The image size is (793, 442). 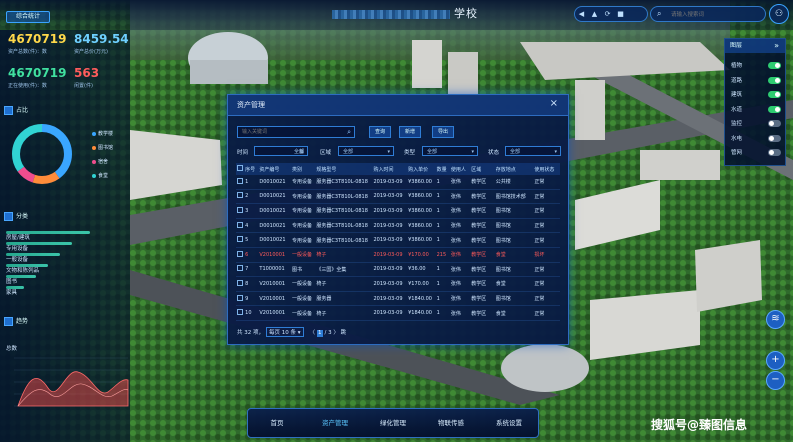 I want to click on zoom-out-button: −, so click(x=775, y=380).